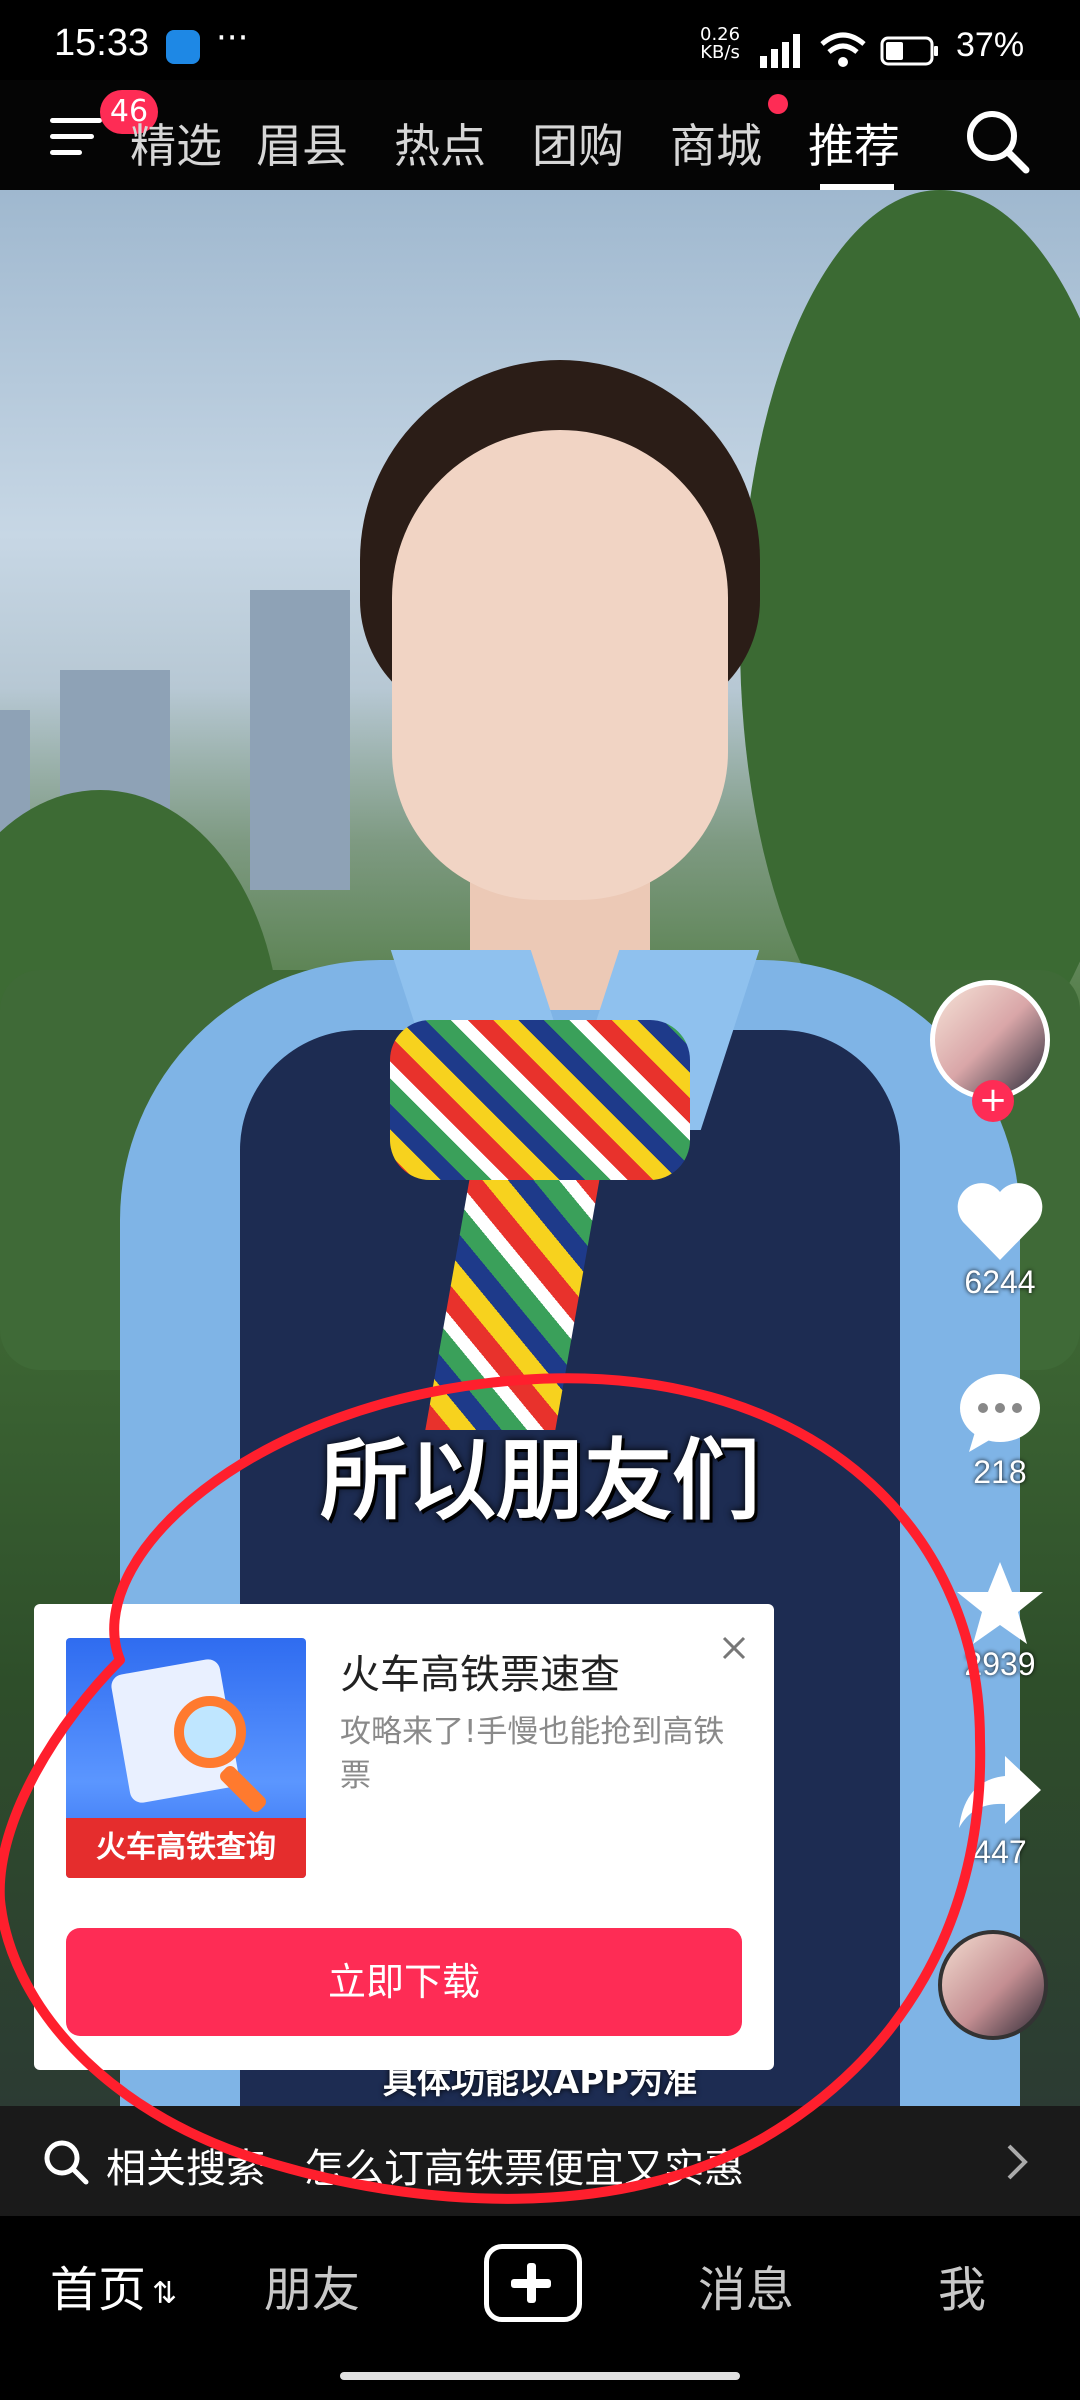  I want to click on ad-app-thumbnail: 火车高铁查询, so click(186, 1758).